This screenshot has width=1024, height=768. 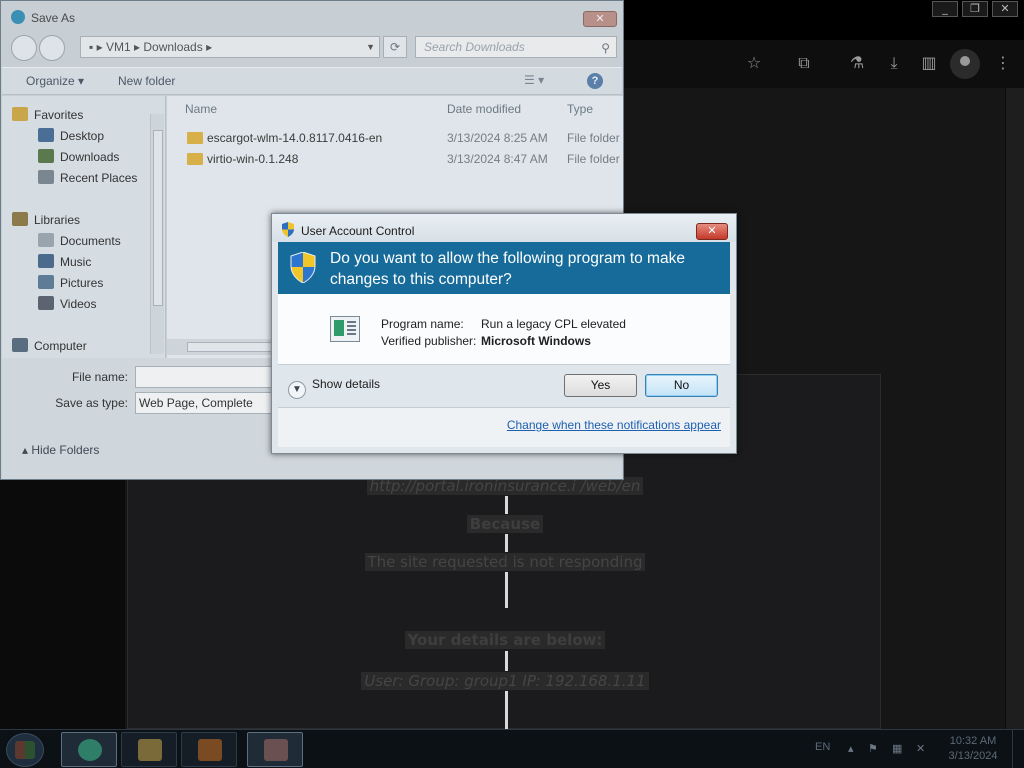 What do you see at coordinates (504, 364) in the screenshot?
I see `divider` at bounding box center [504, 364].